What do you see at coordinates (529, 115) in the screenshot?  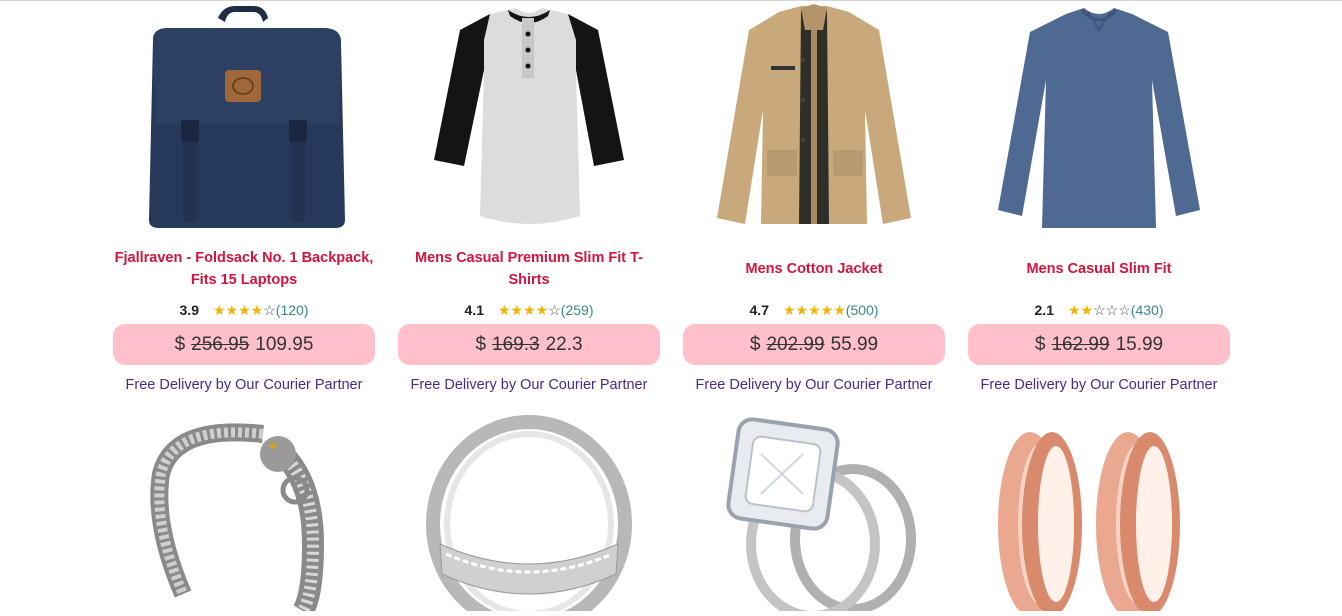 I see `product-image-raglan-tshirt` at bounding box center [529, 115].